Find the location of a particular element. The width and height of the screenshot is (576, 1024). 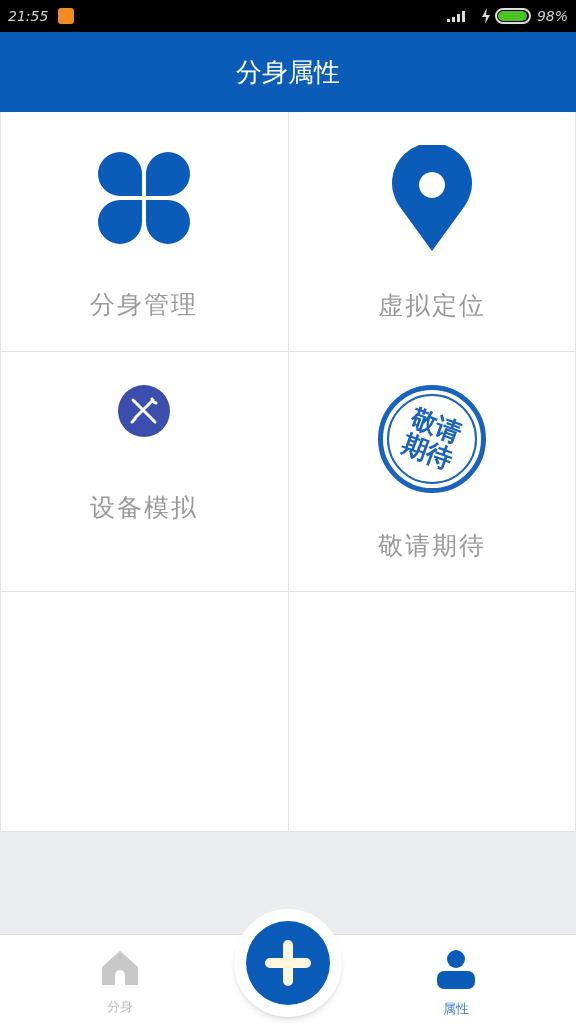

tile-label: 分身管理 is located at coordinates (144, 305).